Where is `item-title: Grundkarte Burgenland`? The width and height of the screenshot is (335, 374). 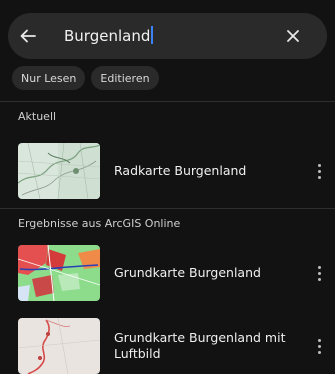 item-title: Grundkarte Burgenland is located at coordinates (187, 272).